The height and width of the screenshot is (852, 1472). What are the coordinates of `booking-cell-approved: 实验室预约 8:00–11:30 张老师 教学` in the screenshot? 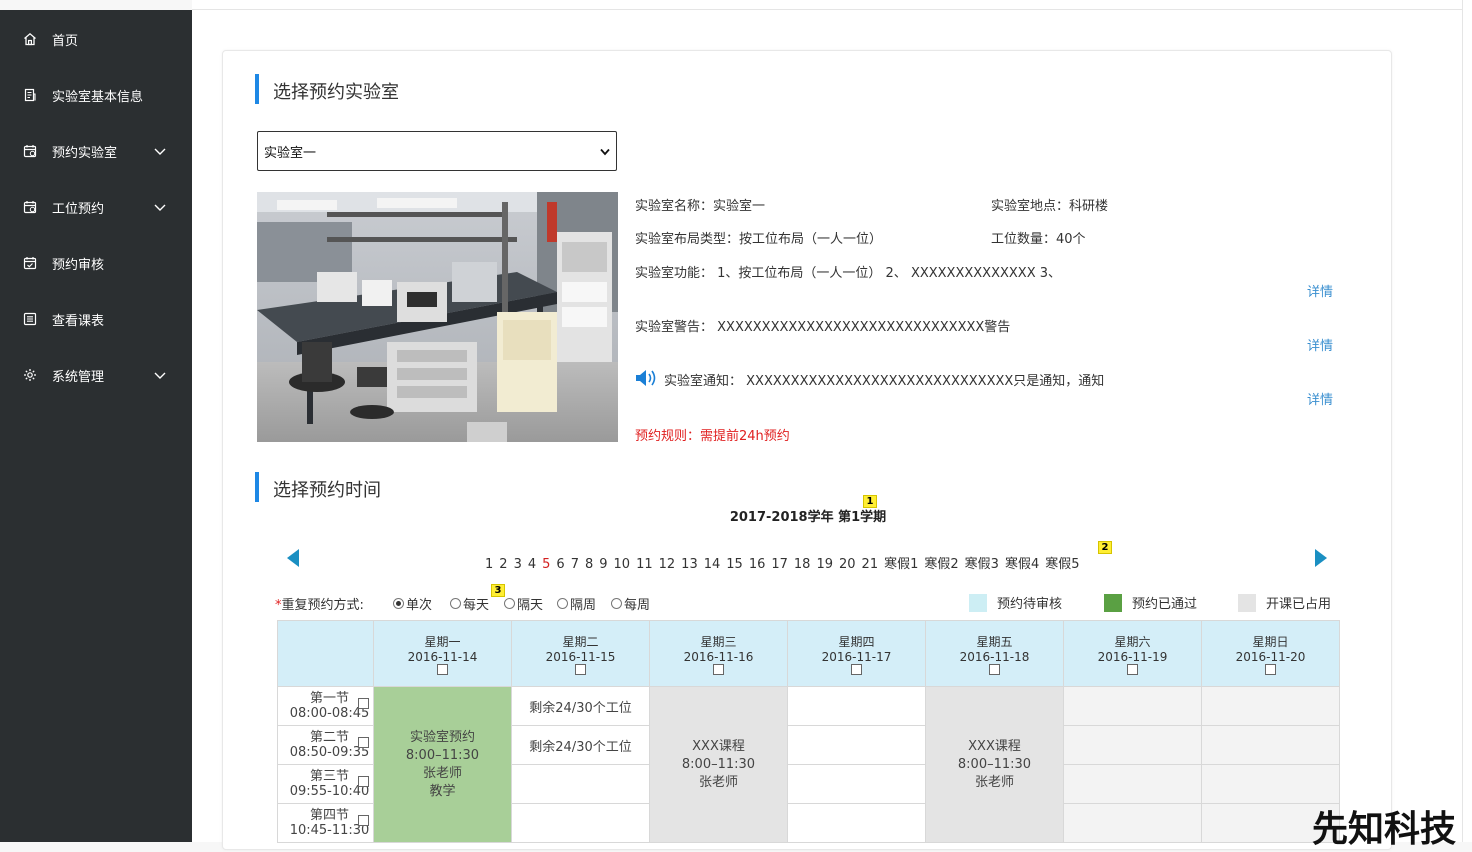 It's located at (442, 764).